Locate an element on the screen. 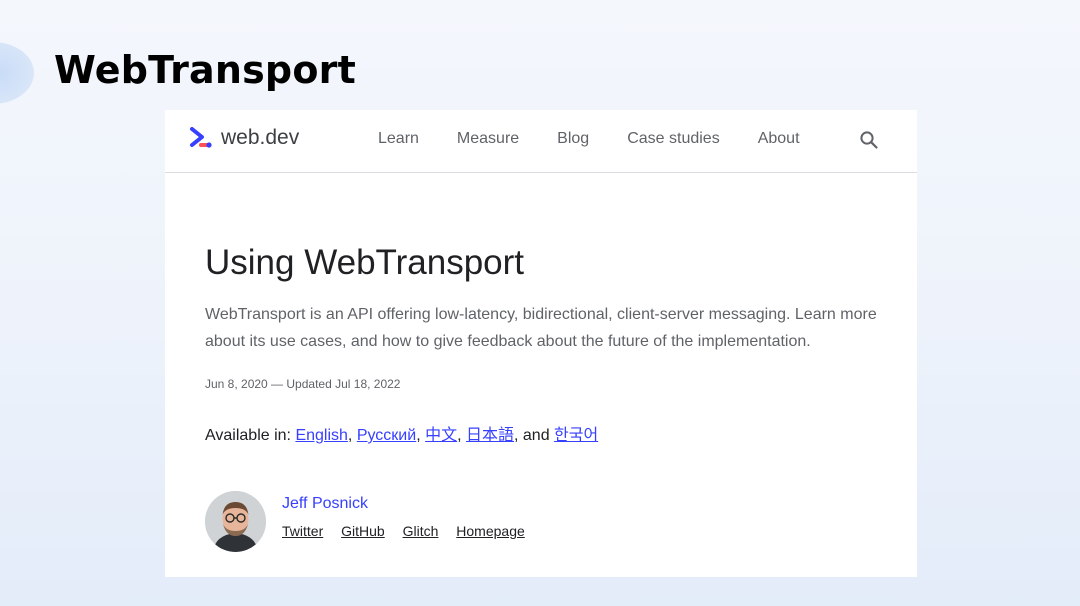 This screenshot has width=1080, height=606. nav-blog: Blog is located at coordinates (573, 139).